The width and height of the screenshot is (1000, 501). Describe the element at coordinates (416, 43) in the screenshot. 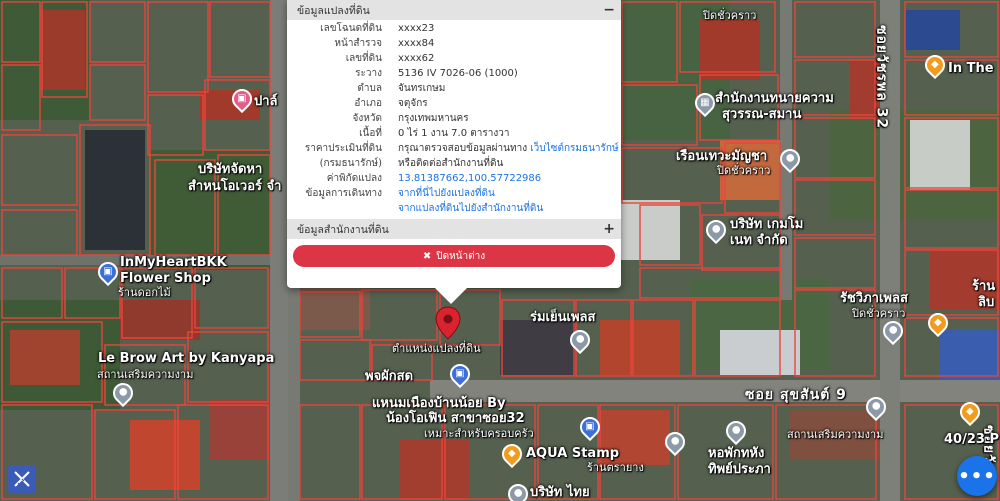

I see `info-value: xxxx84` at that location.